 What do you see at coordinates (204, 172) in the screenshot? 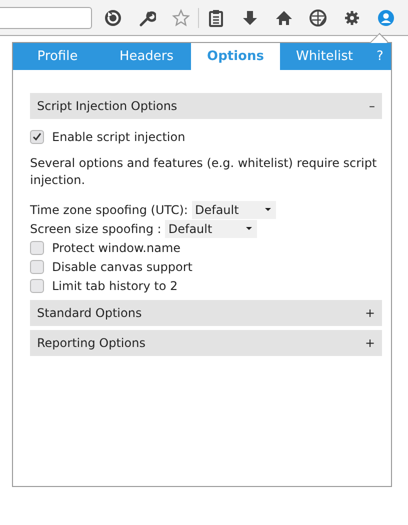
I see `info-text: Several options and features (e.g. whitelist) require script injection.` at bounding box center [204, 172].